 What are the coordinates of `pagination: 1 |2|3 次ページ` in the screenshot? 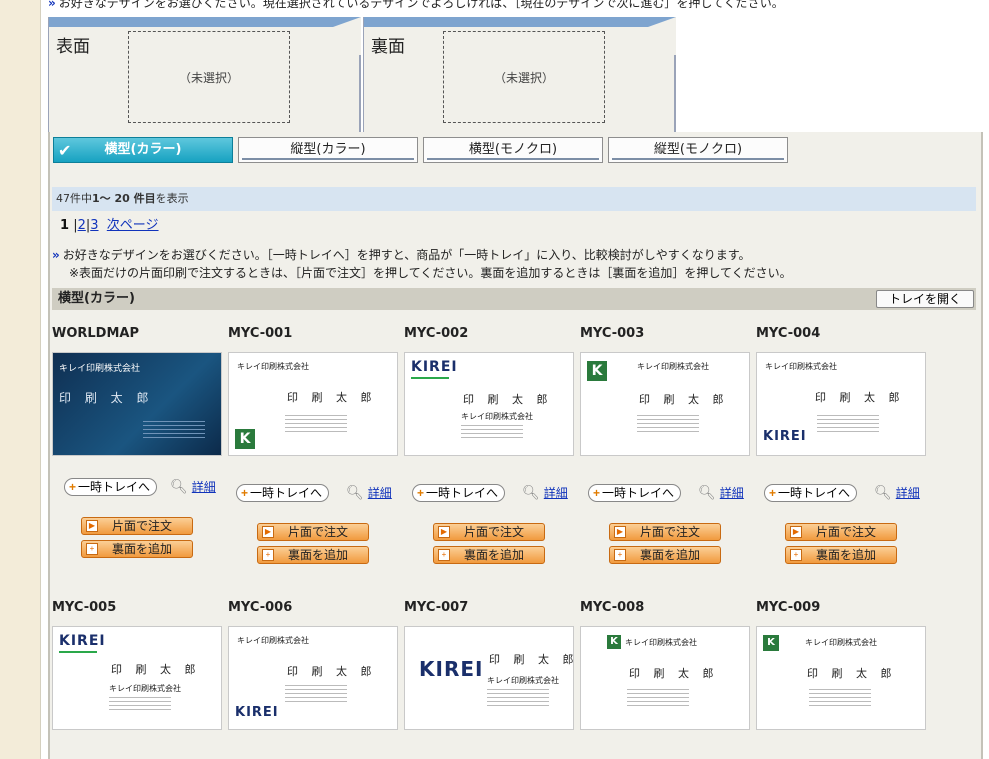 It's located at (109, 225).